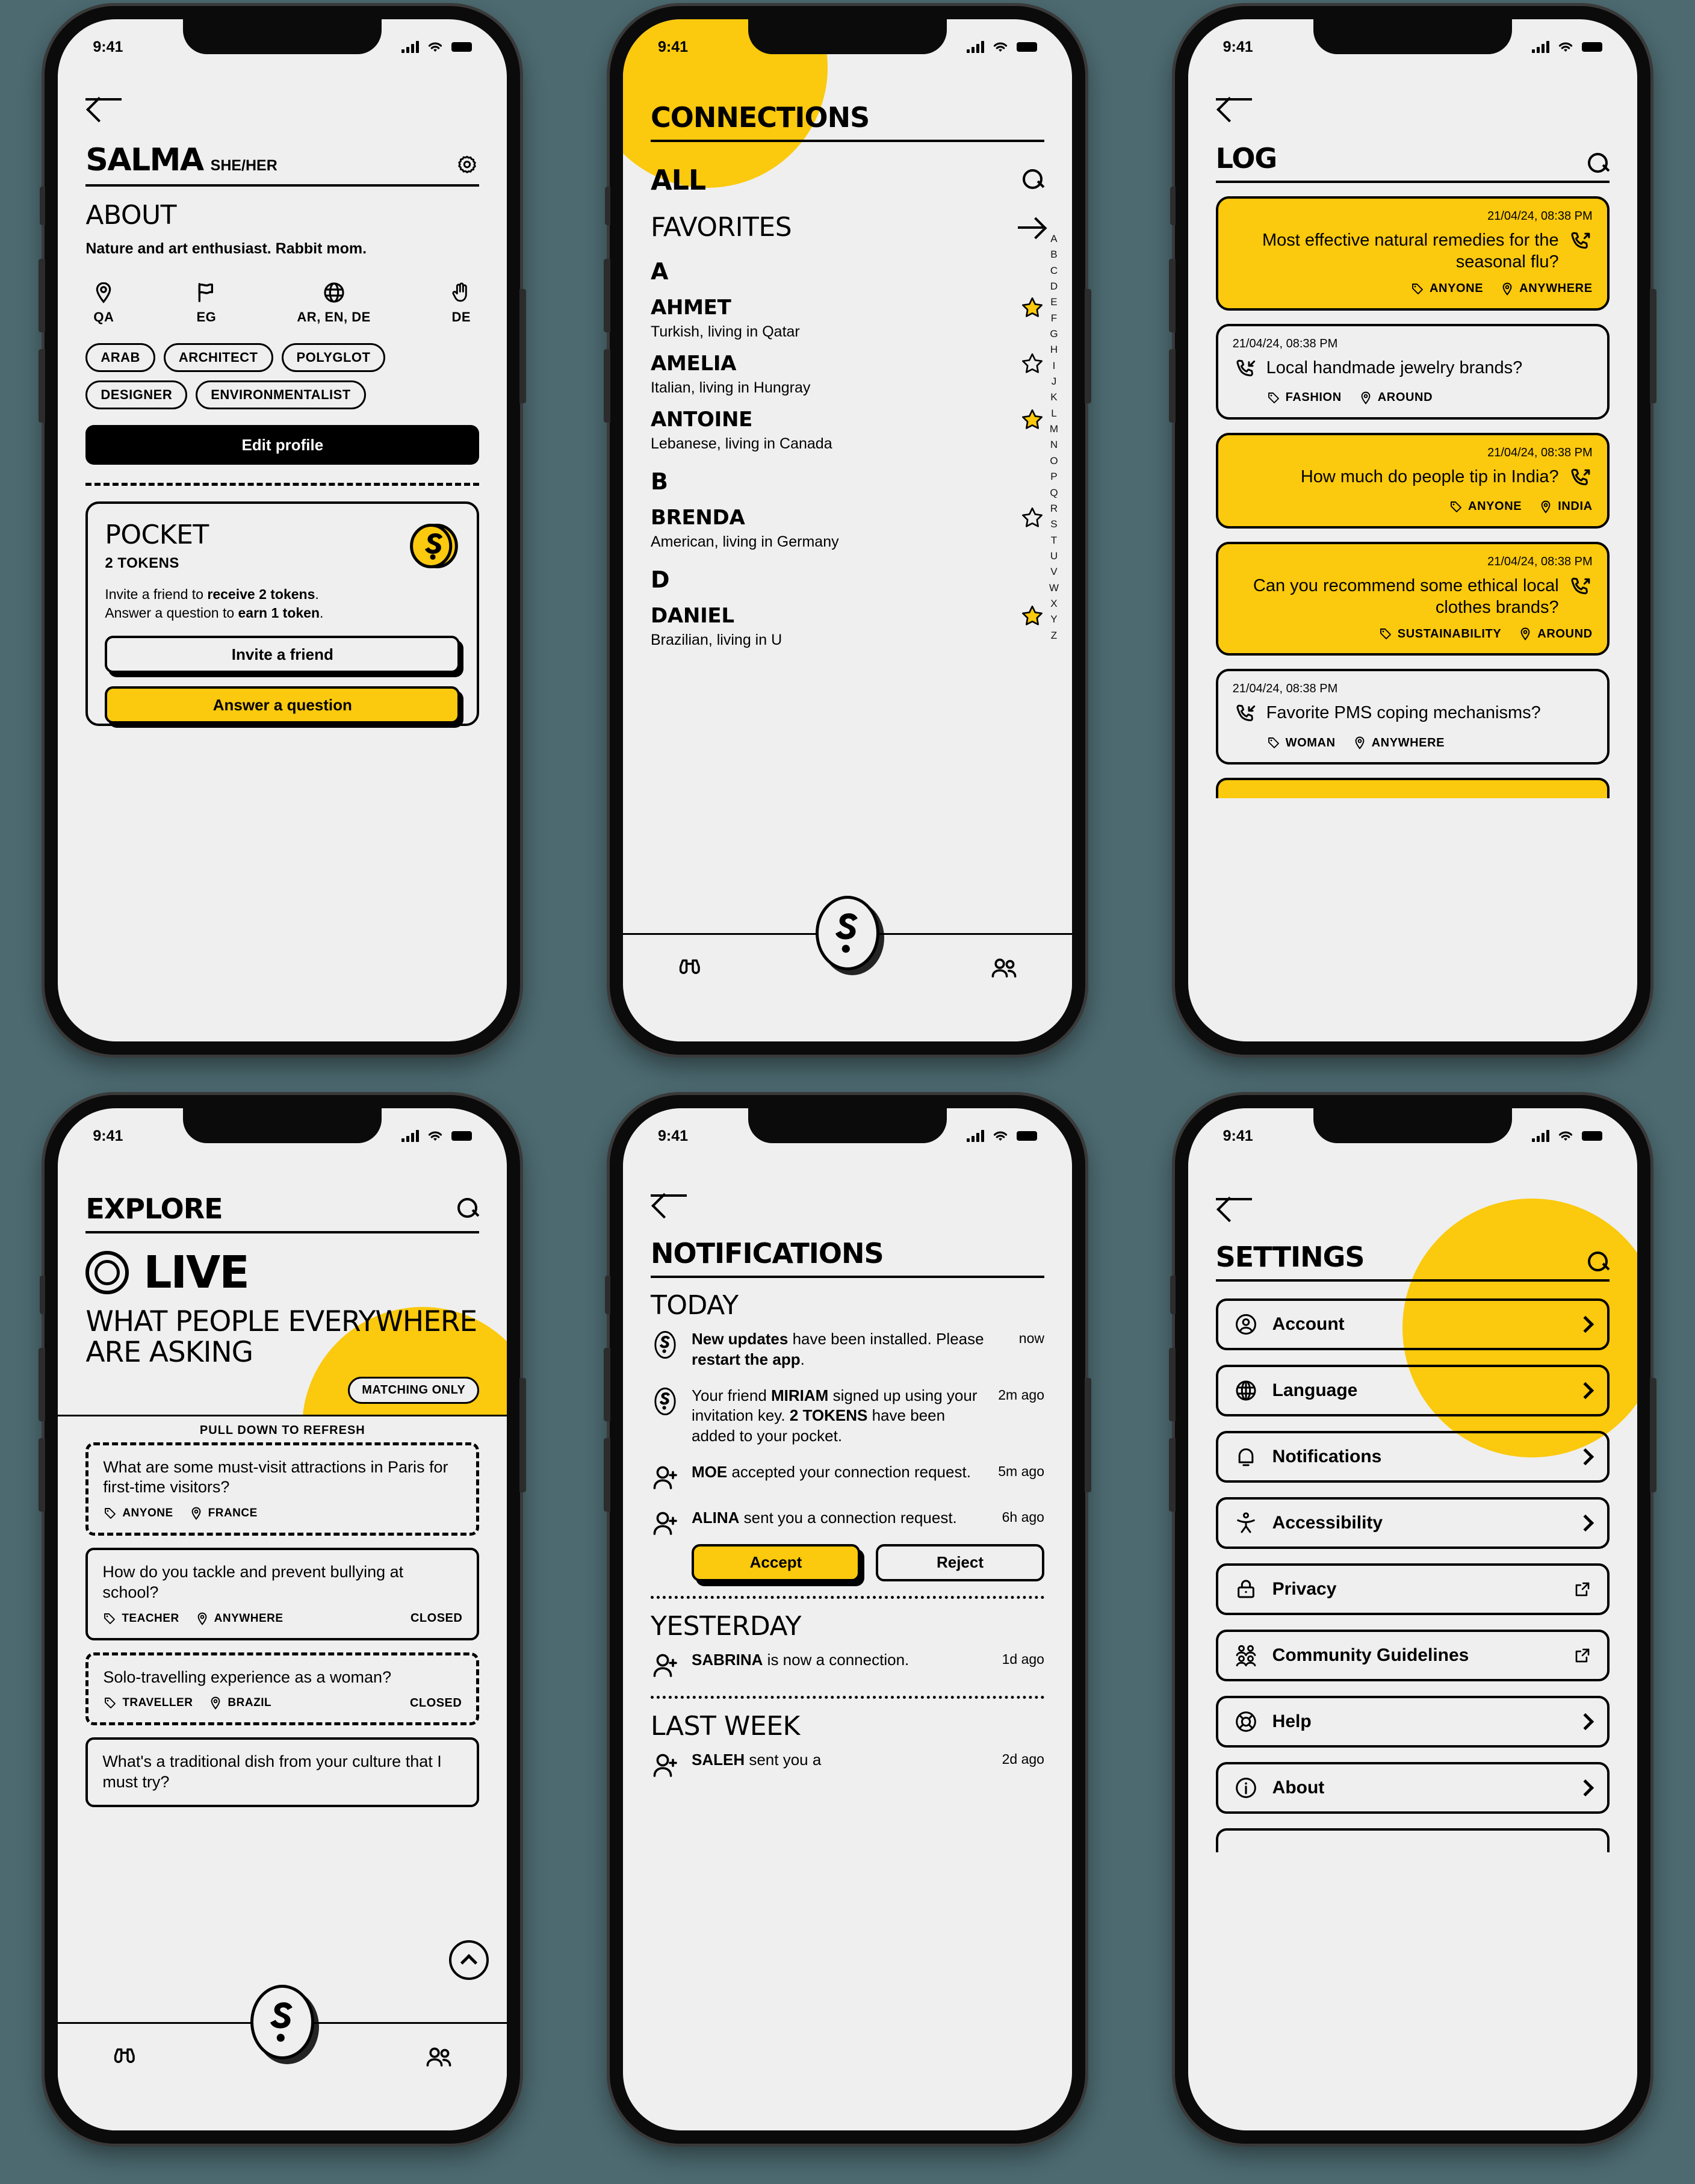  Describe the element at coordinates (1412, 1324) in the screenshot. I see `settings-item-account: Account` at that location.